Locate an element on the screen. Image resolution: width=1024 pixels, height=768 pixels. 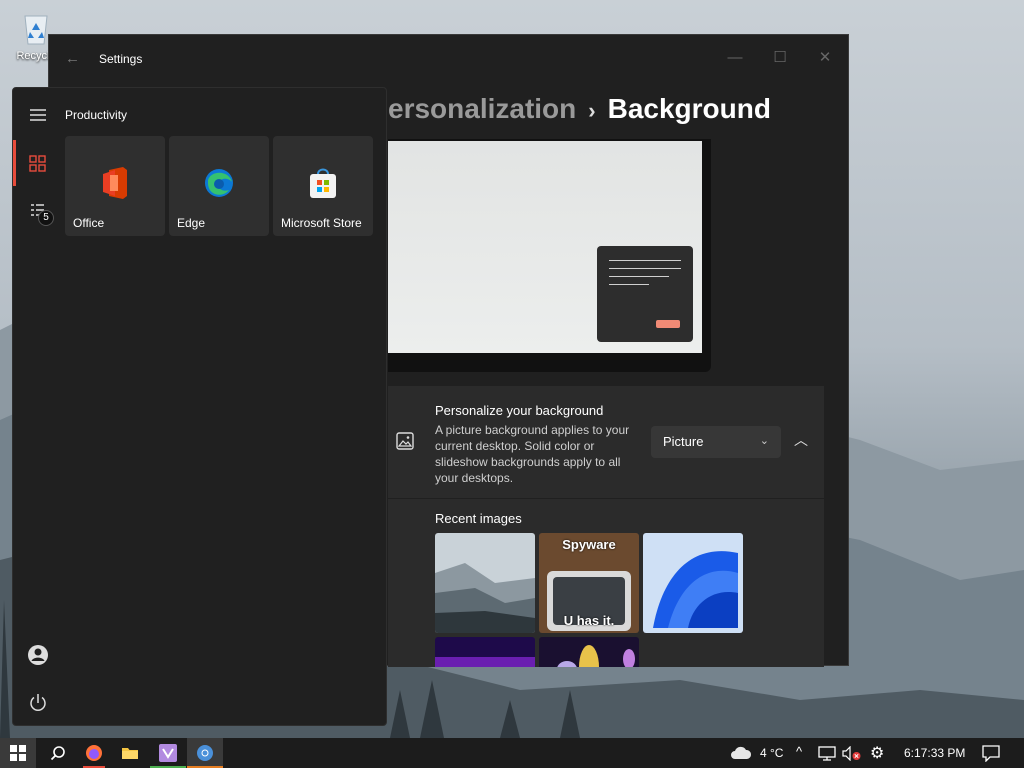
edge-icon is located at coordinates (219, 183).